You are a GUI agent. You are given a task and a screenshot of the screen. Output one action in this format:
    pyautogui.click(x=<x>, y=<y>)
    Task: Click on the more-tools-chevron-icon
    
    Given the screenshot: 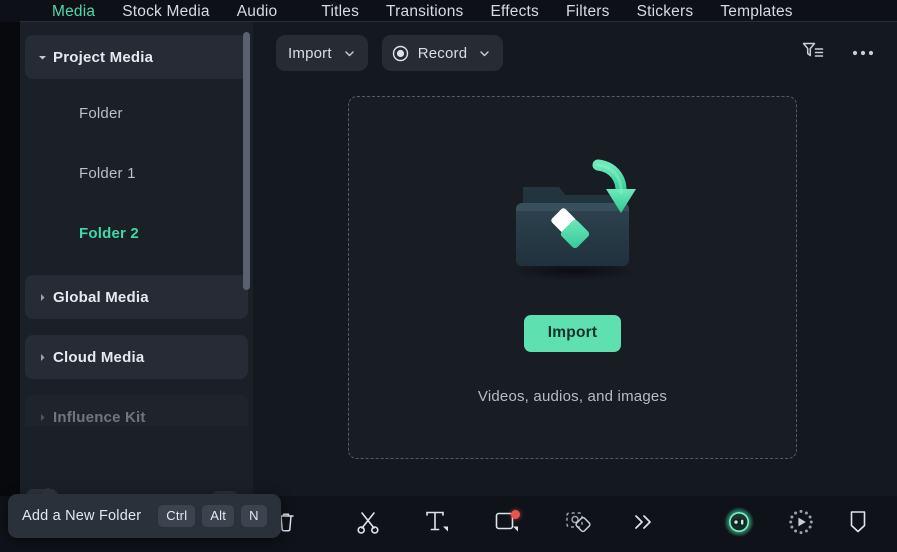 What is the action you would take?
    pyautogui.click(x=643, y=524)
    